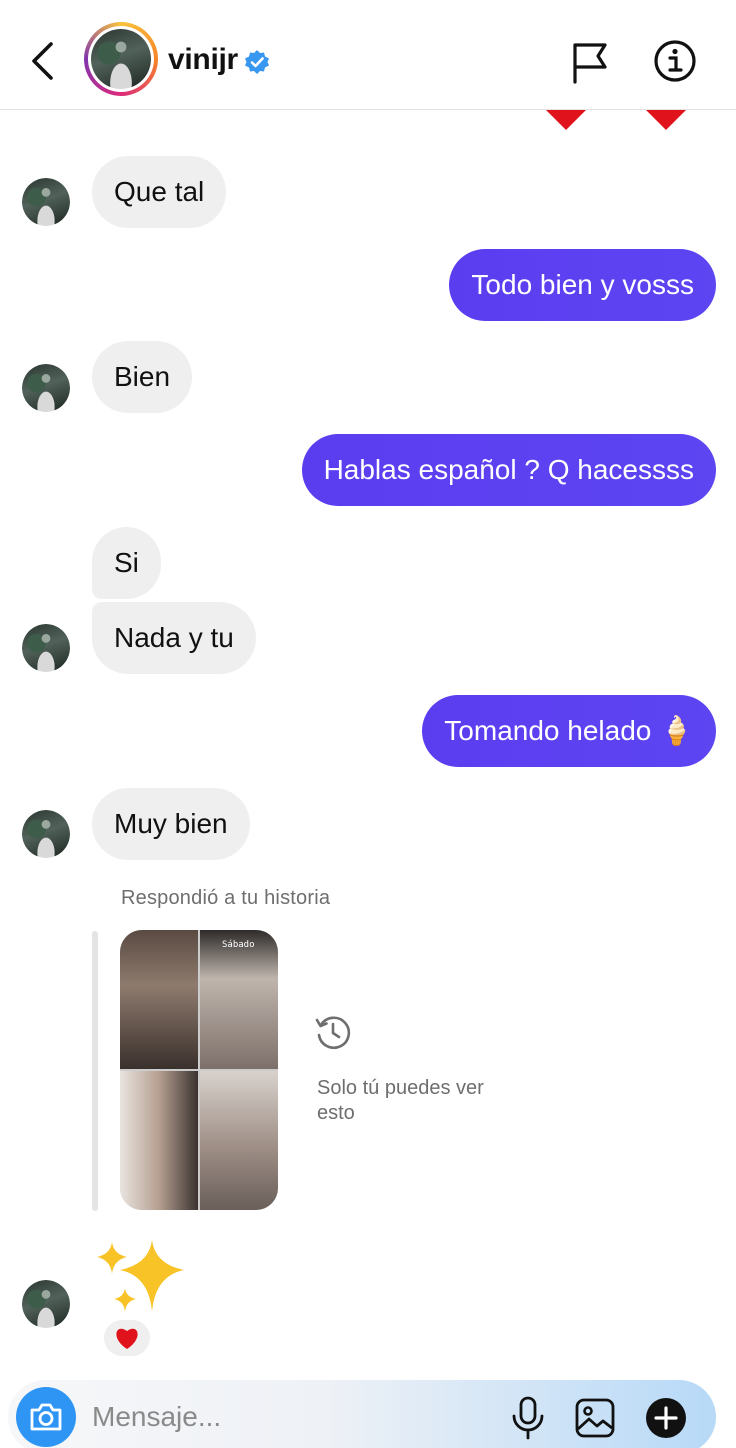 The height and width of the screenshot is (1448, 736). What do you see at coordinates (126, 563) in the screenshot?
I see `incoming-message: Si` at bounding box center [126, 563].